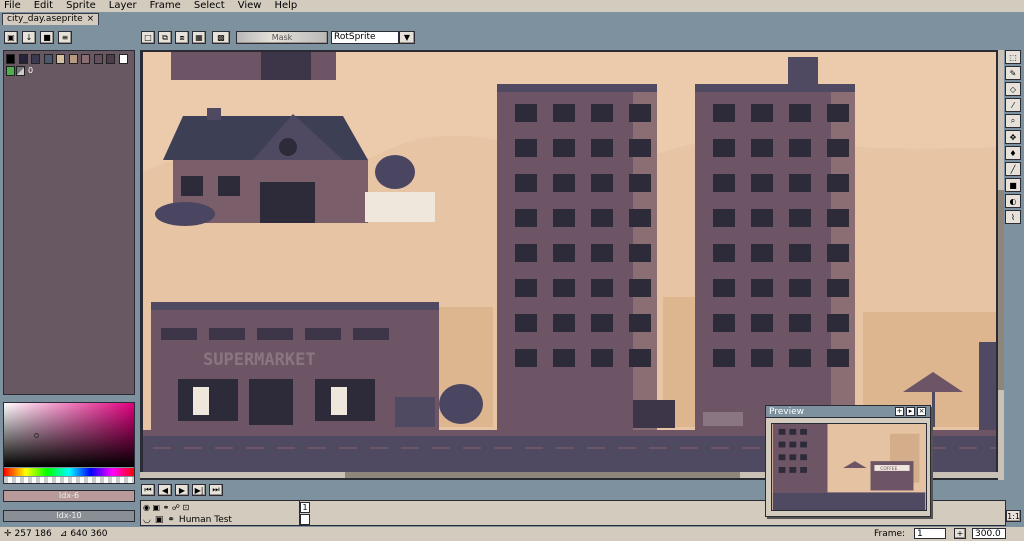 The width and height of the screenshot is (1024, 541). What do you see at coordinates (1013, 105) in the screenshot?
I see `eyedropper-icon: ⁄` at bounding box center [1013, 105].